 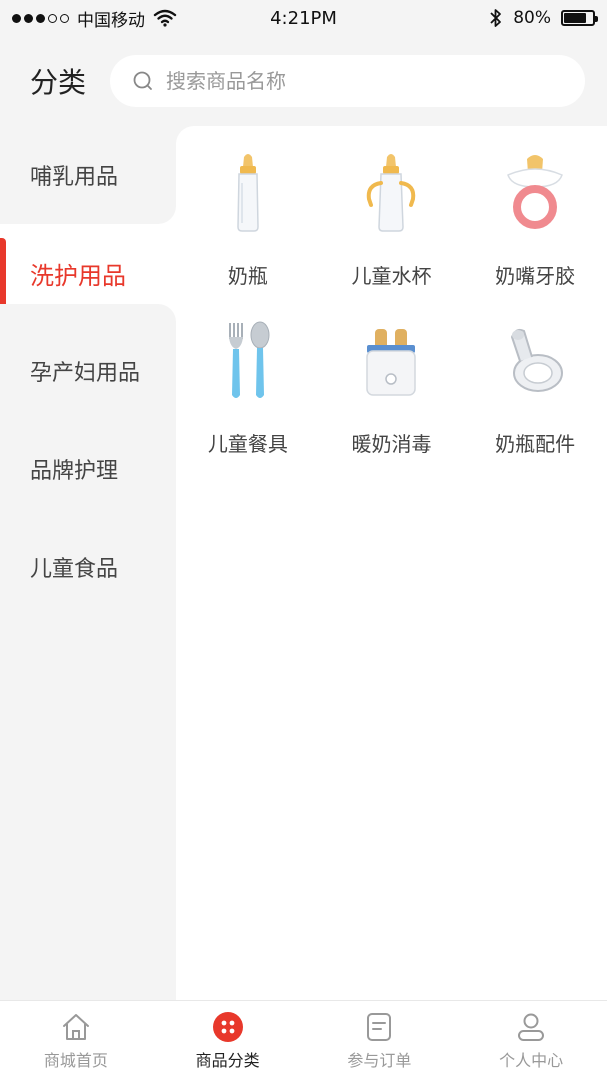 I want to click on product-name: 奶嘴牙胶, so click(x=535, y=276).